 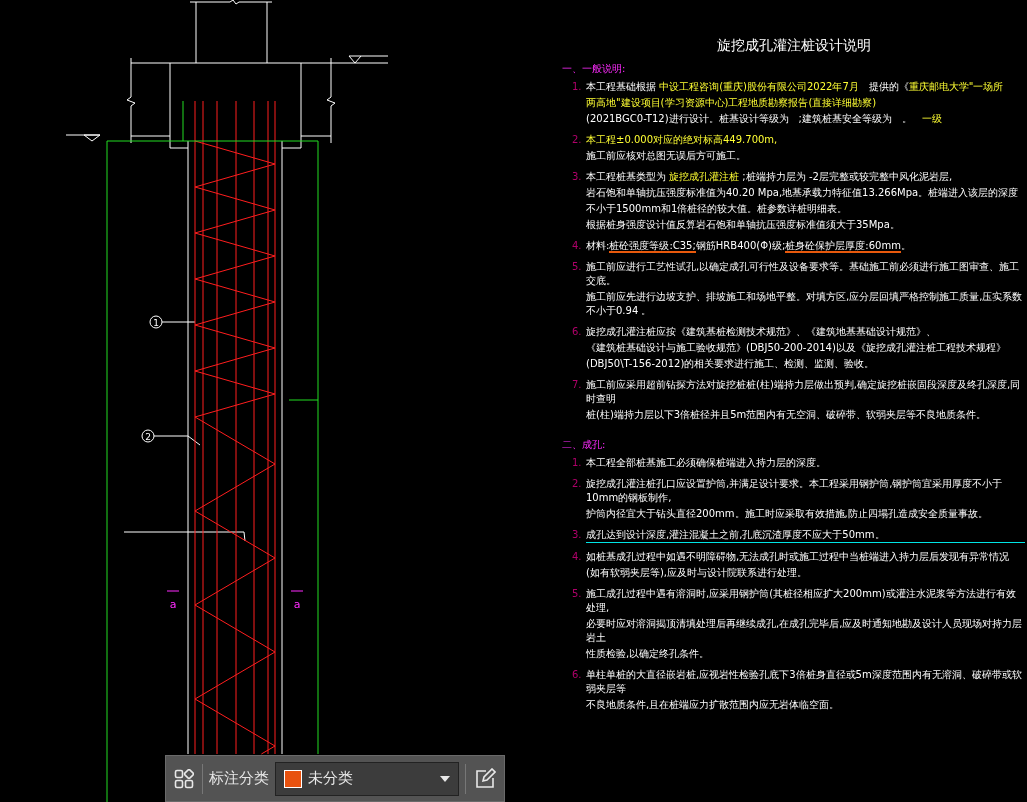 I want to click on notes-title: 旋挖成孔灌注桩设计说明, so click(x=793, y=45).